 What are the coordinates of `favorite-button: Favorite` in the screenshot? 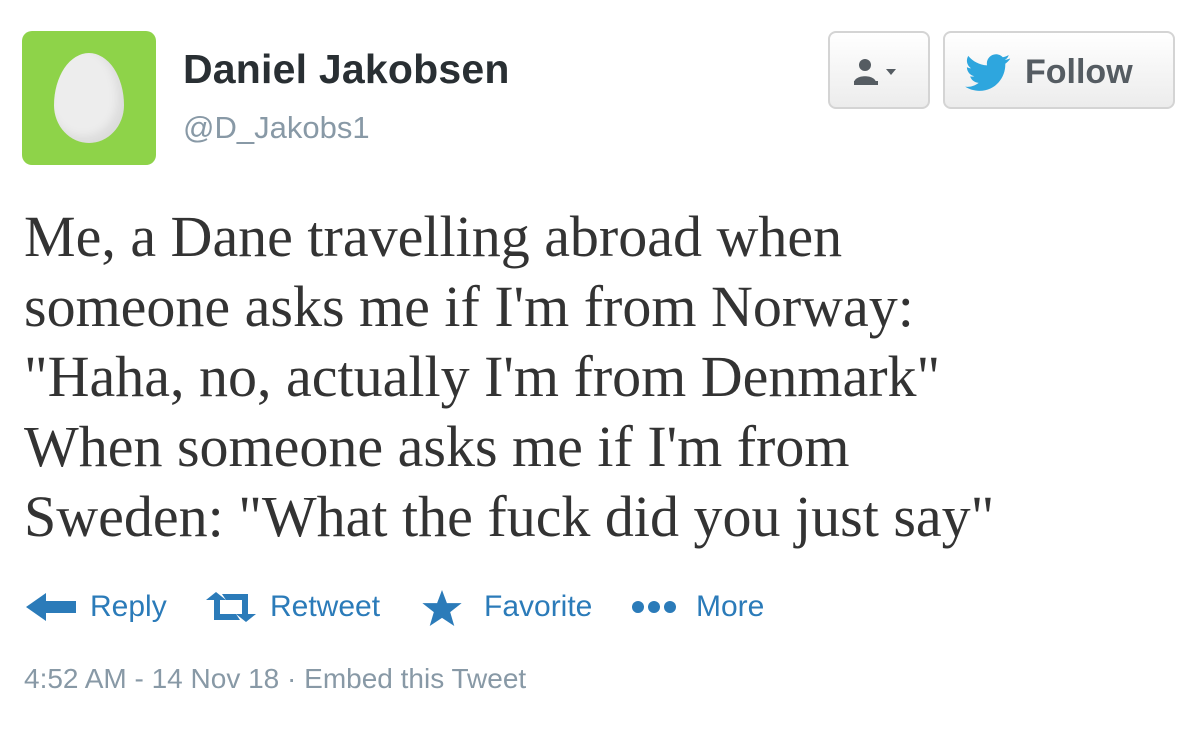 It's located at (512, 608).